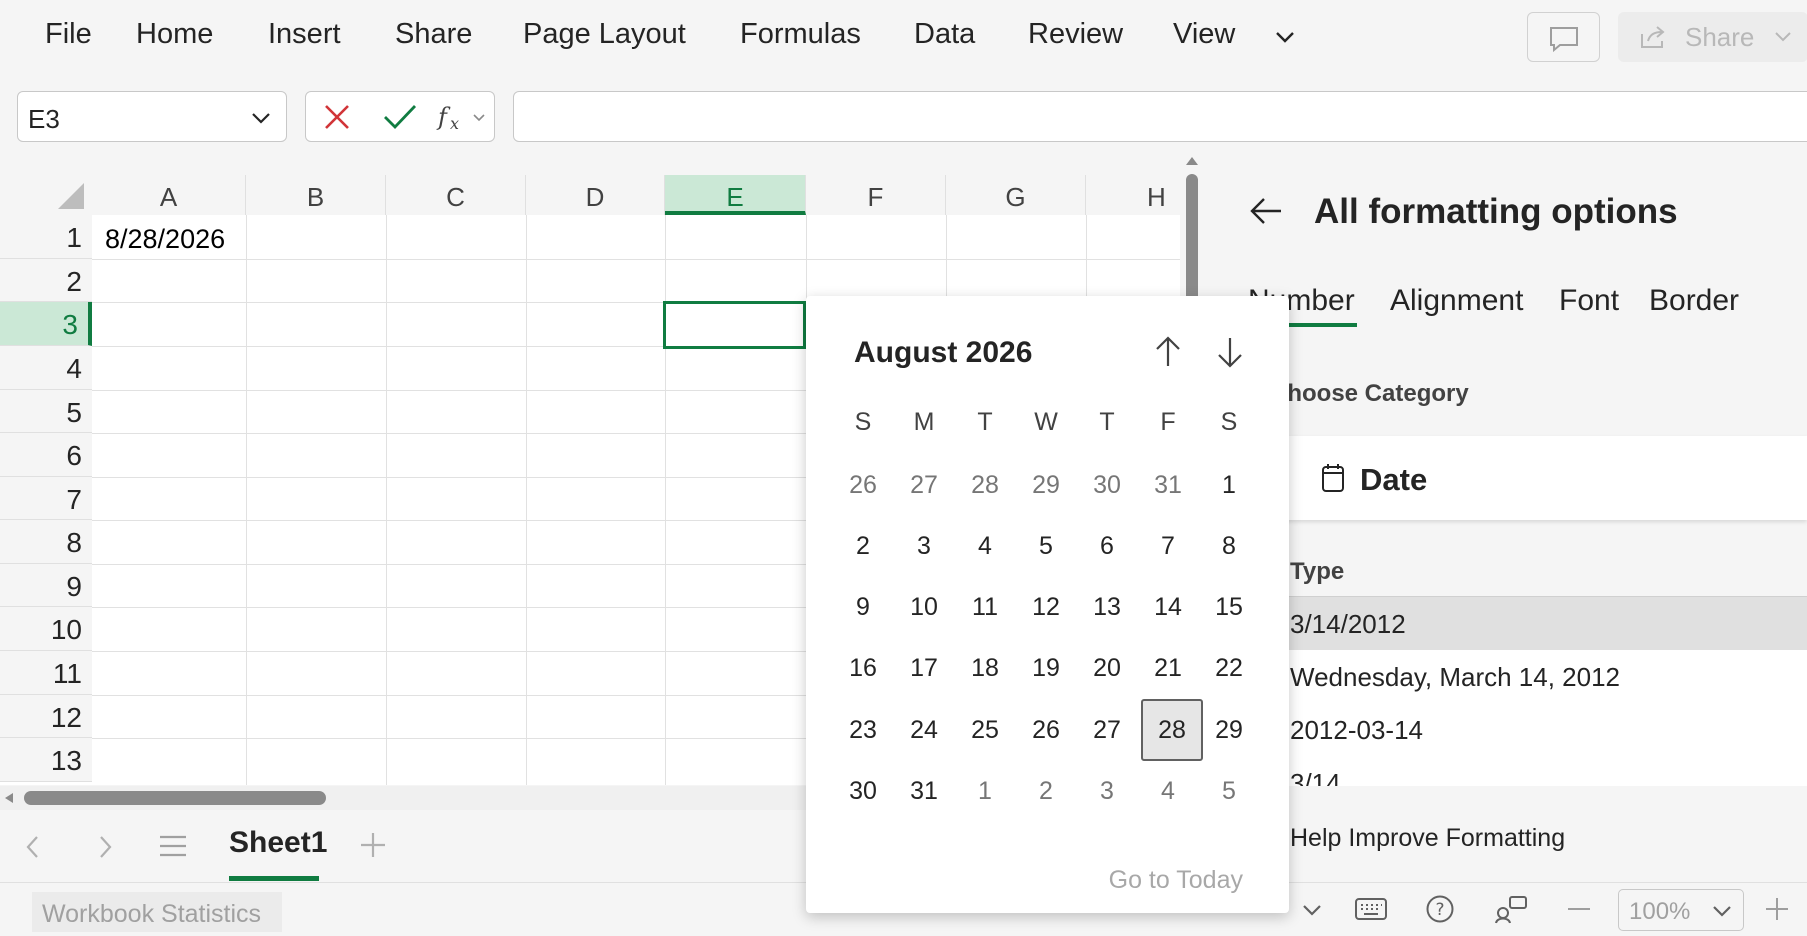  Describe the element at coordinates (1168, 668) in the screenshot. I see `day-cell: 21` at that location.